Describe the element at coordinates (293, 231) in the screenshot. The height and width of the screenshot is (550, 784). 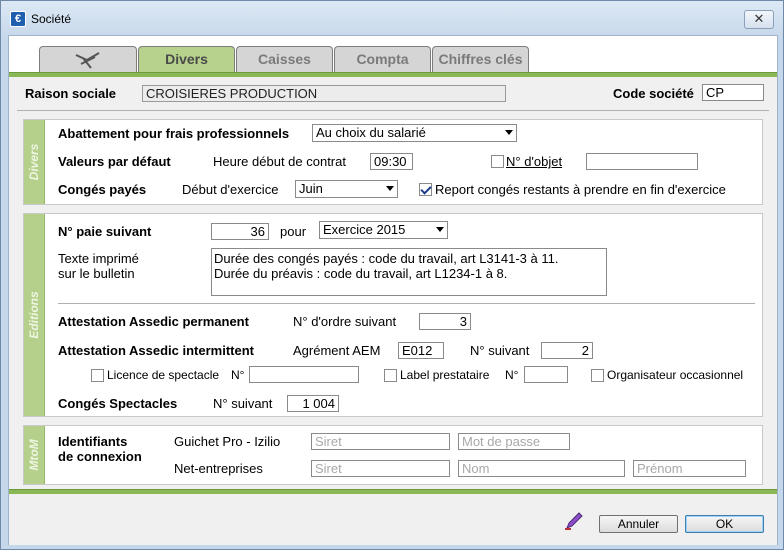
I see `pour-label: pour` at that location.